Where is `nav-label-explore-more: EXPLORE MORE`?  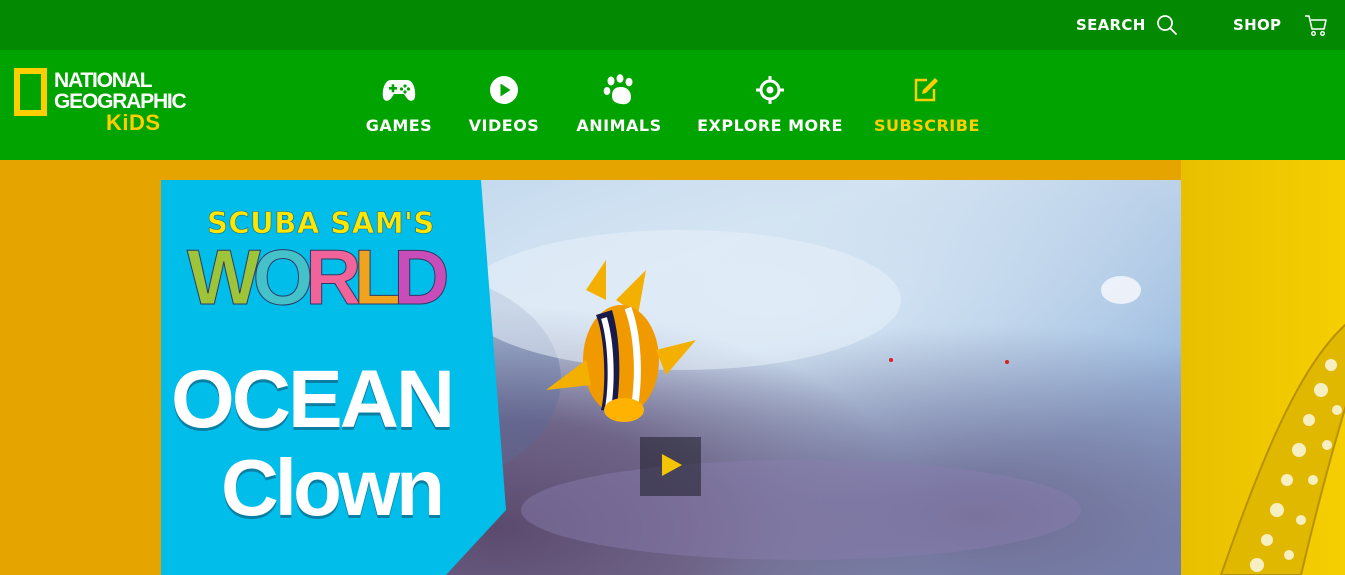 nav-label-explore-more: EXPLORE MORE is located at coordinates (770, 125).